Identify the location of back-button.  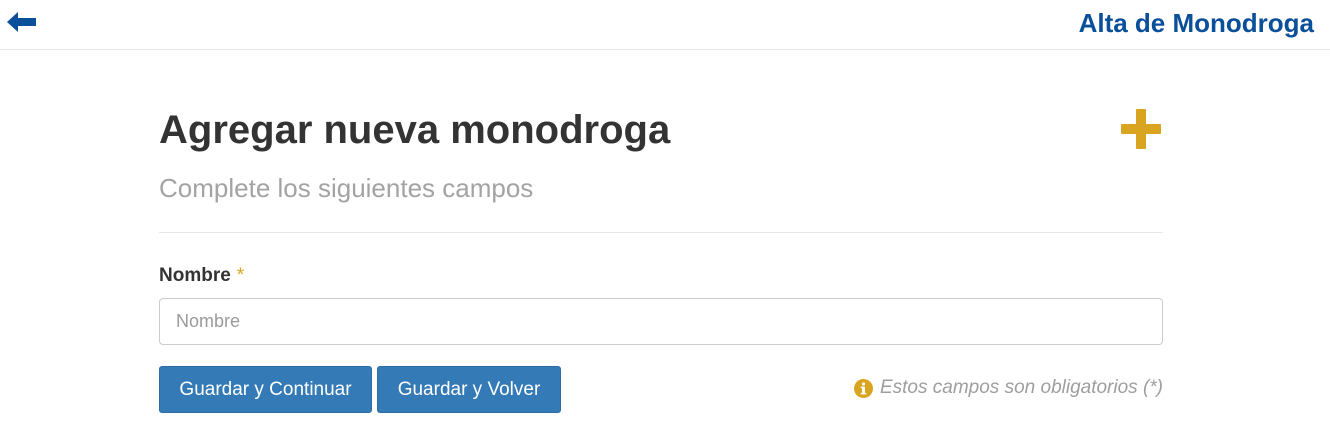
(22, 22).